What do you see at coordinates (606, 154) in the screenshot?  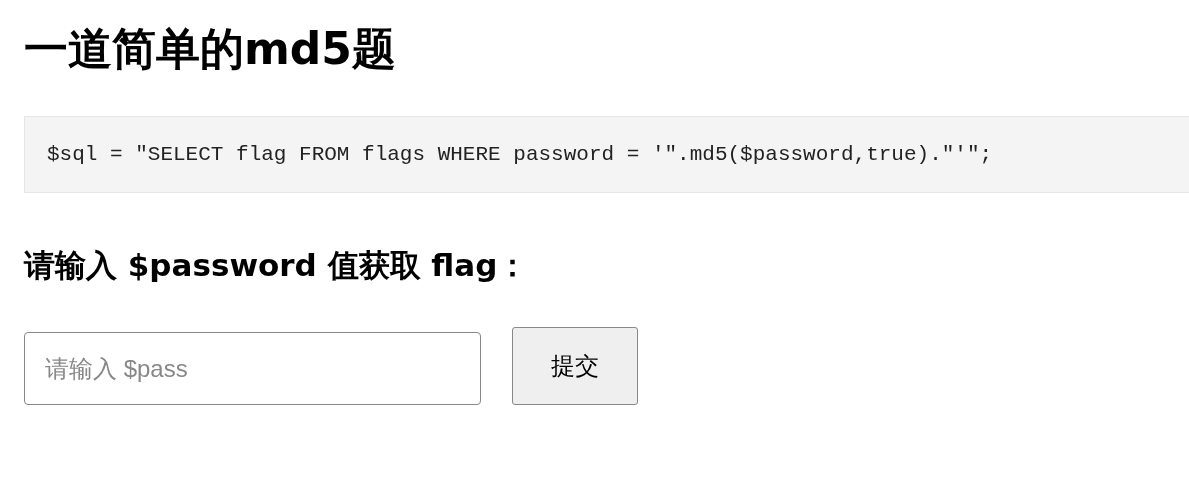 I see `code-block: $sql = "SELECT flag FROM flags WHERE password = '".md5($password,true)."'";` at bounding box center [606, 154].